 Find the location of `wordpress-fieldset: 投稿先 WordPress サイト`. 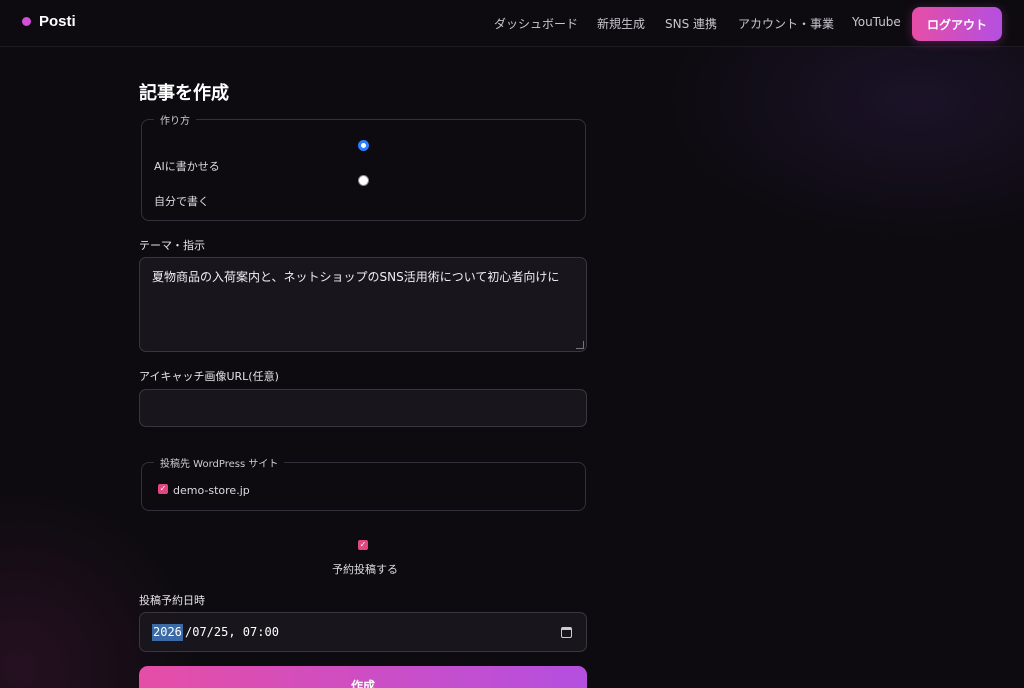

wordpress-fieldset: 投稿先 WordPress サイト is located at coordinates (363, 483).